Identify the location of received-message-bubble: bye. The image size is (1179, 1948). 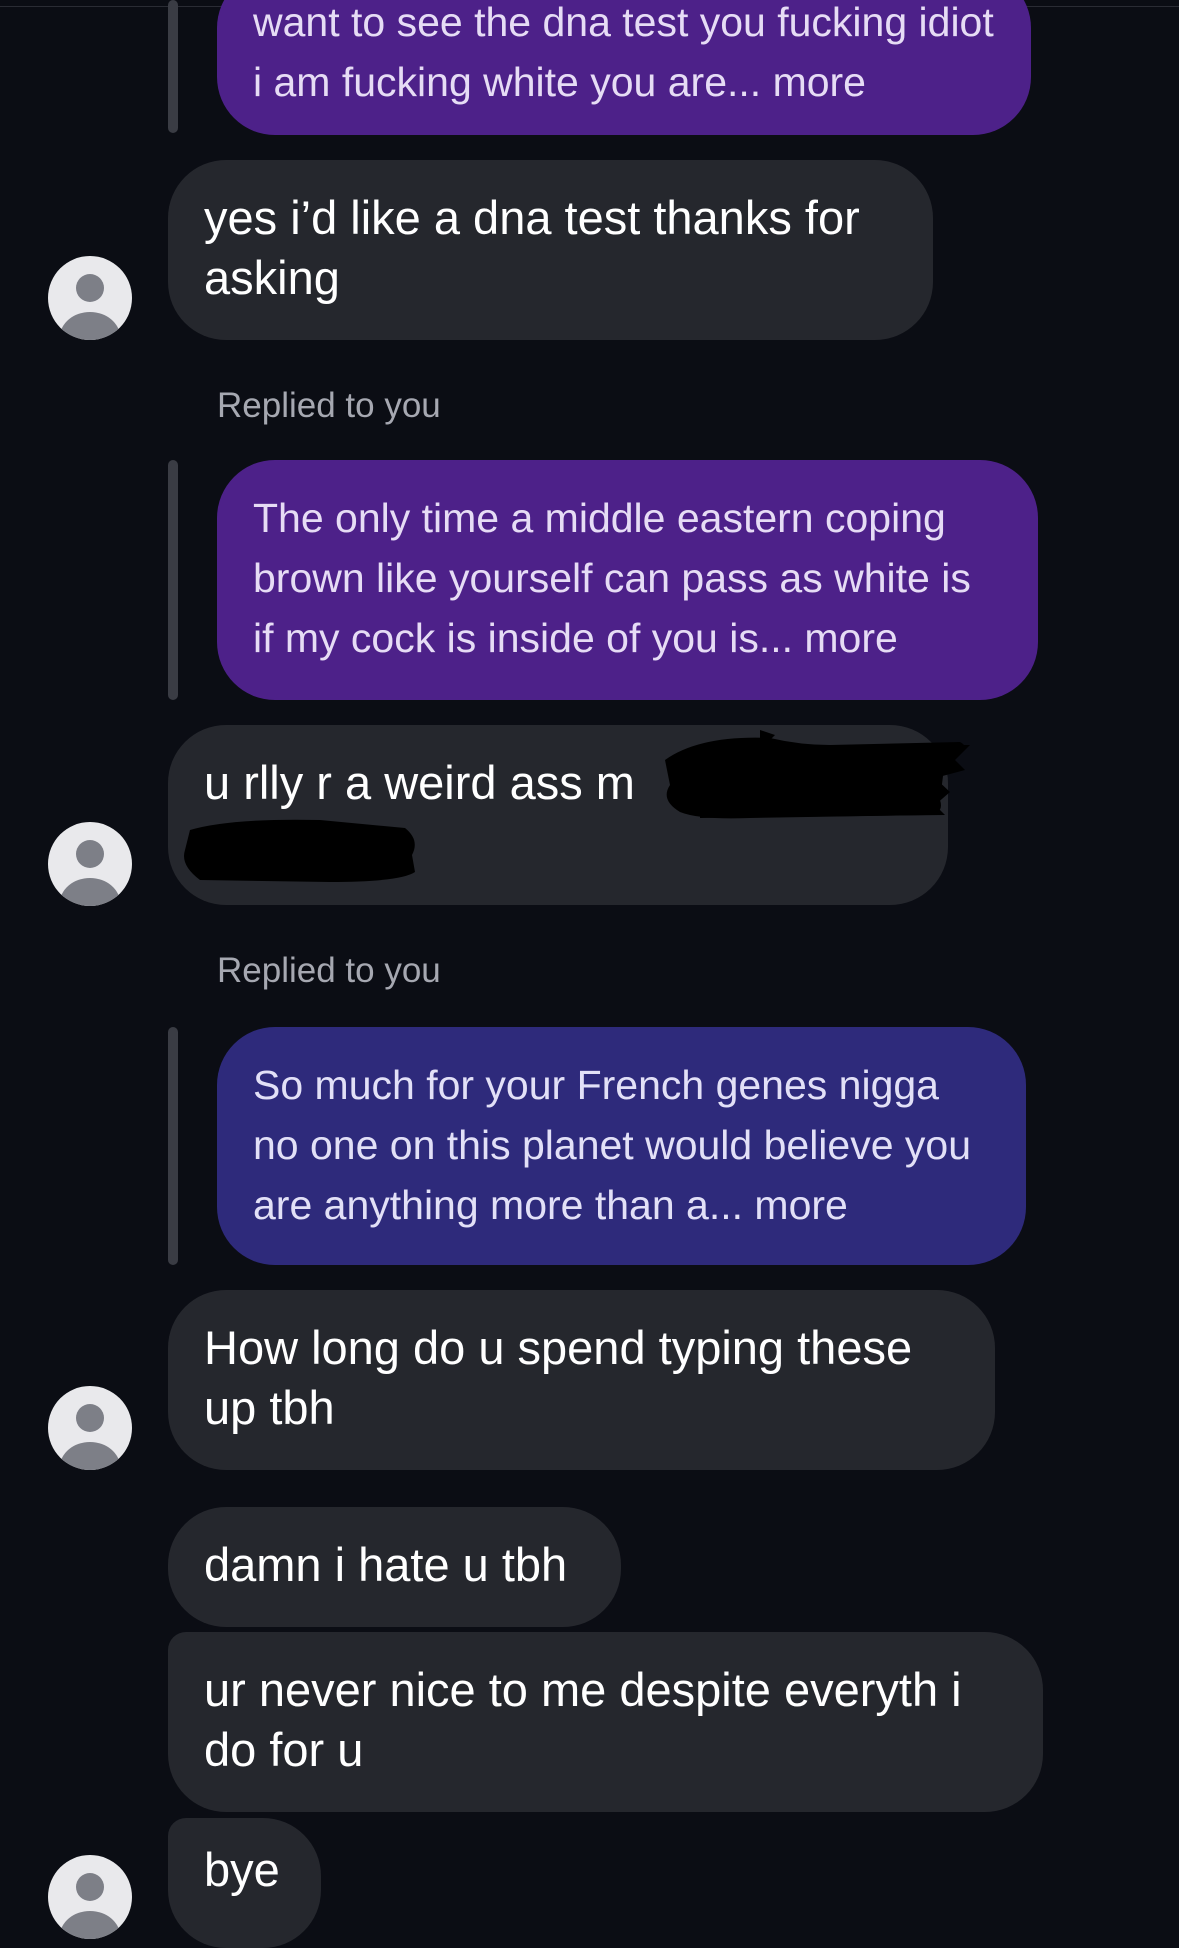
(244, 1883).